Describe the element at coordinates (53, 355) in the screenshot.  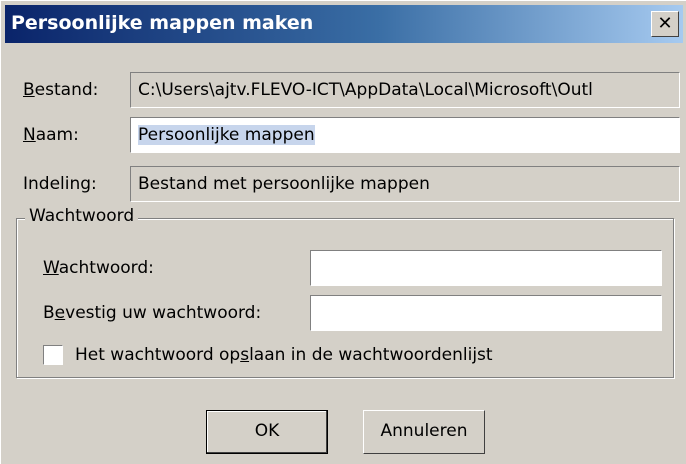
I see `save-password-checkbox` at that location.